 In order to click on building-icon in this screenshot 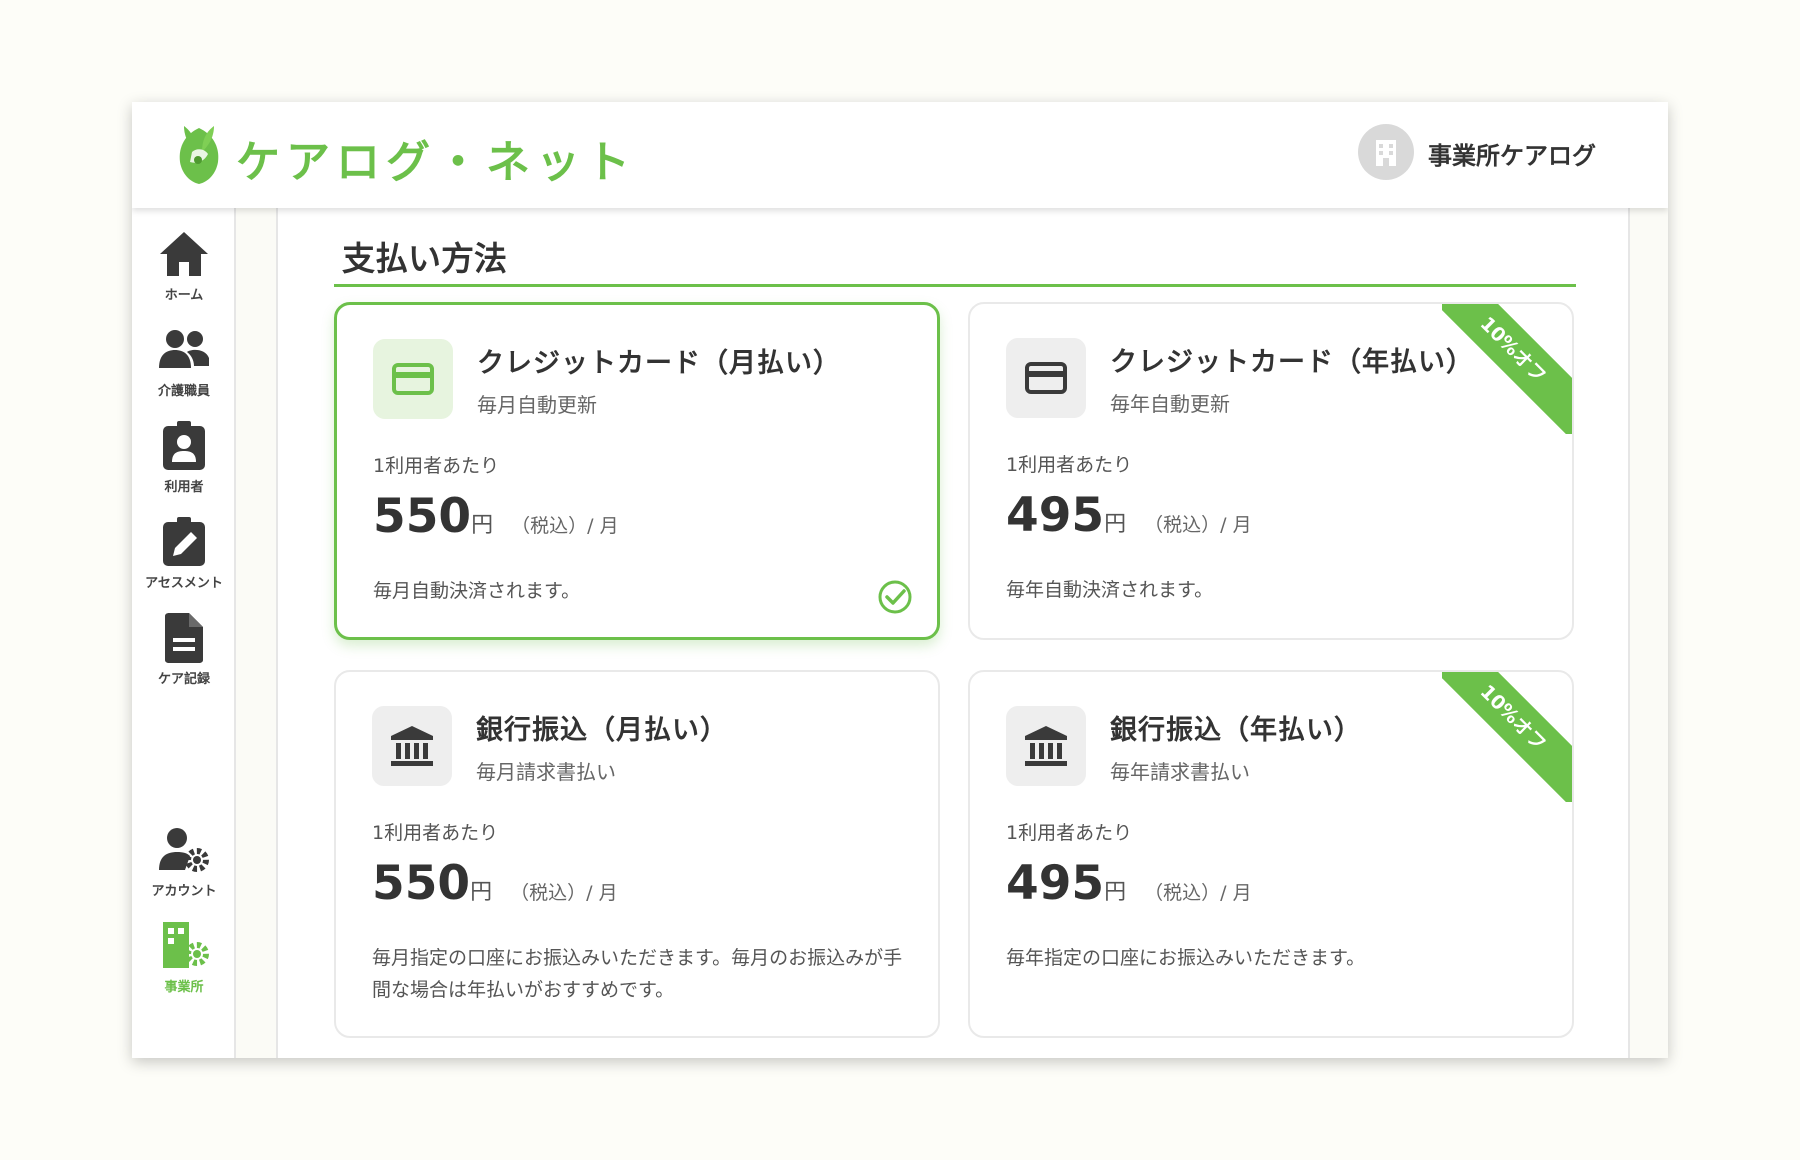, I will do `click(1386, 153)`.